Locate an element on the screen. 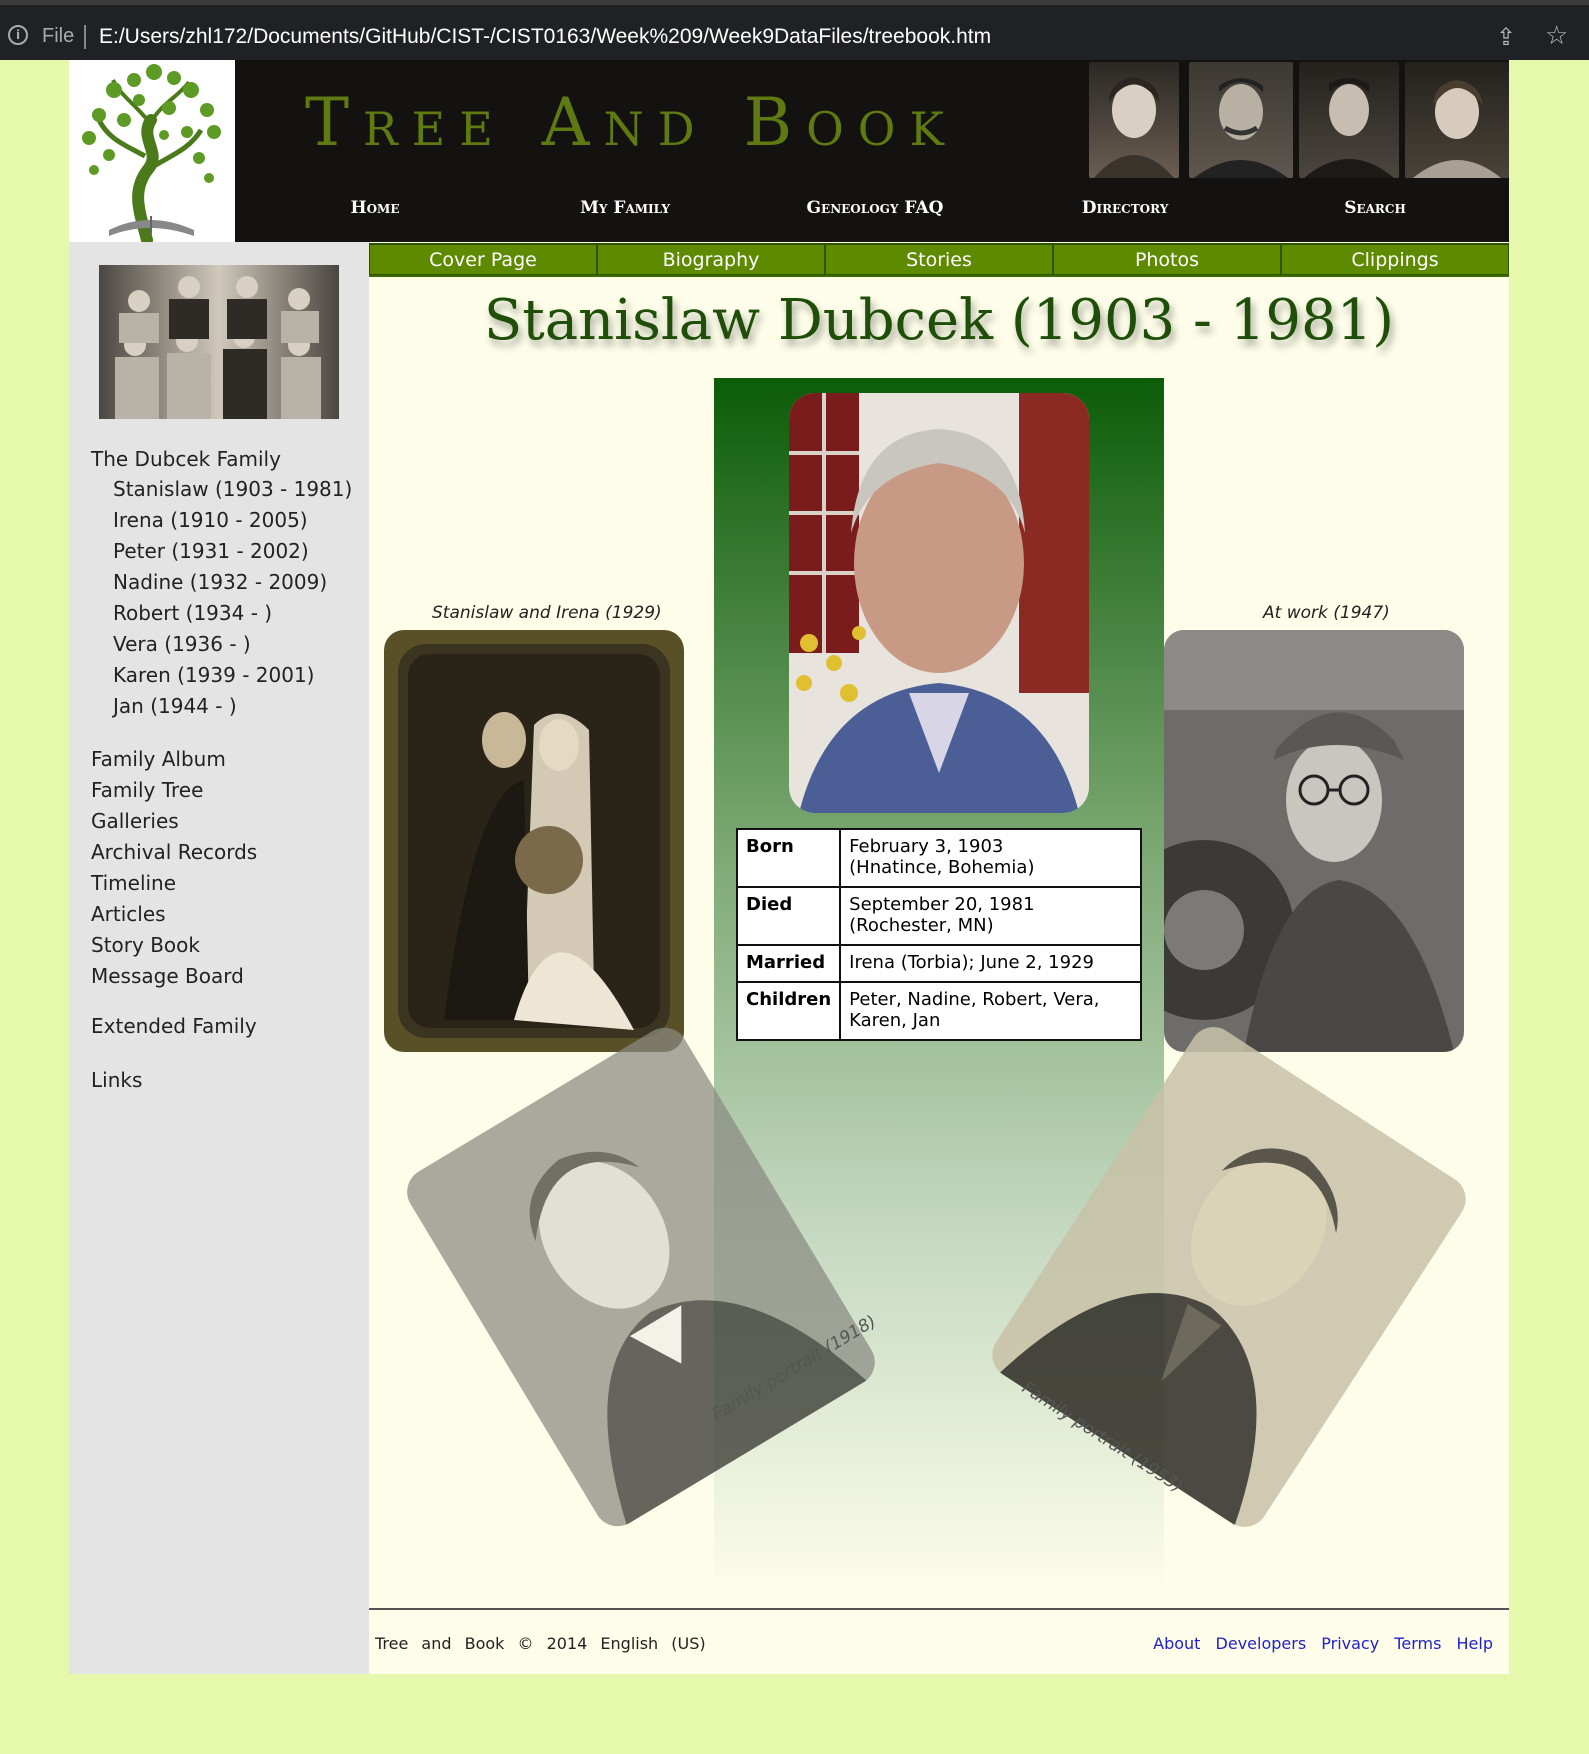 The height and width of the screenshot is (1754, 1589). fact-label: Died is located at coordinates (788, 916).